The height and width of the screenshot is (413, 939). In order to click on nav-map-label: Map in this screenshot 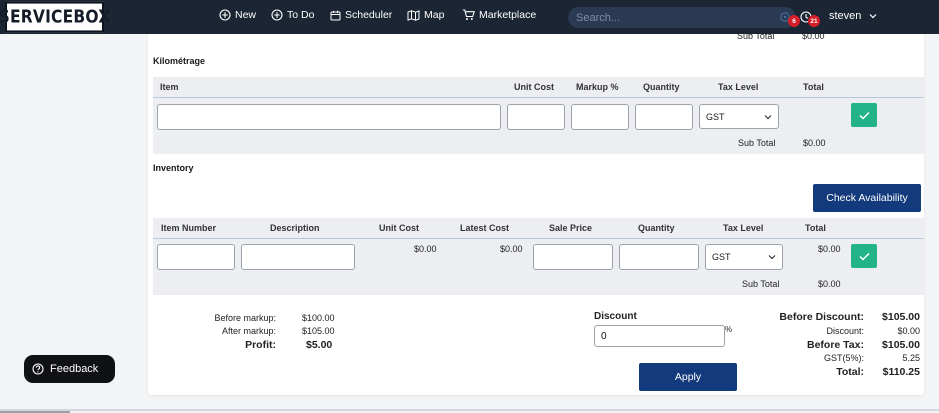, I will do `click(434, 15)`.